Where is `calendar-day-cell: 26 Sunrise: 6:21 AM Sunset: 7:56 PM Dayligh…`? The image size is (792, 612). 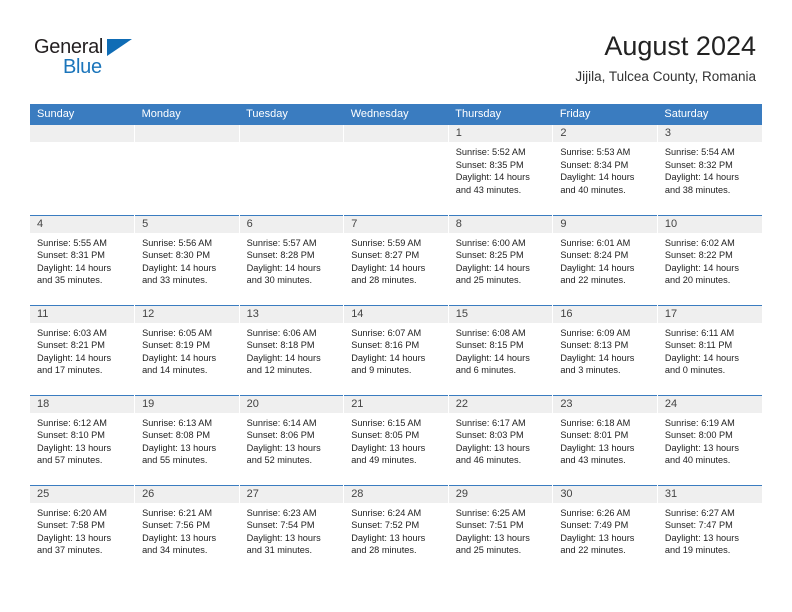
calendar-day-cell: 26 Sunrise: 6:21 AM Sunset: 7:56 PM Dayligh… is located at coordinates (187, 529).